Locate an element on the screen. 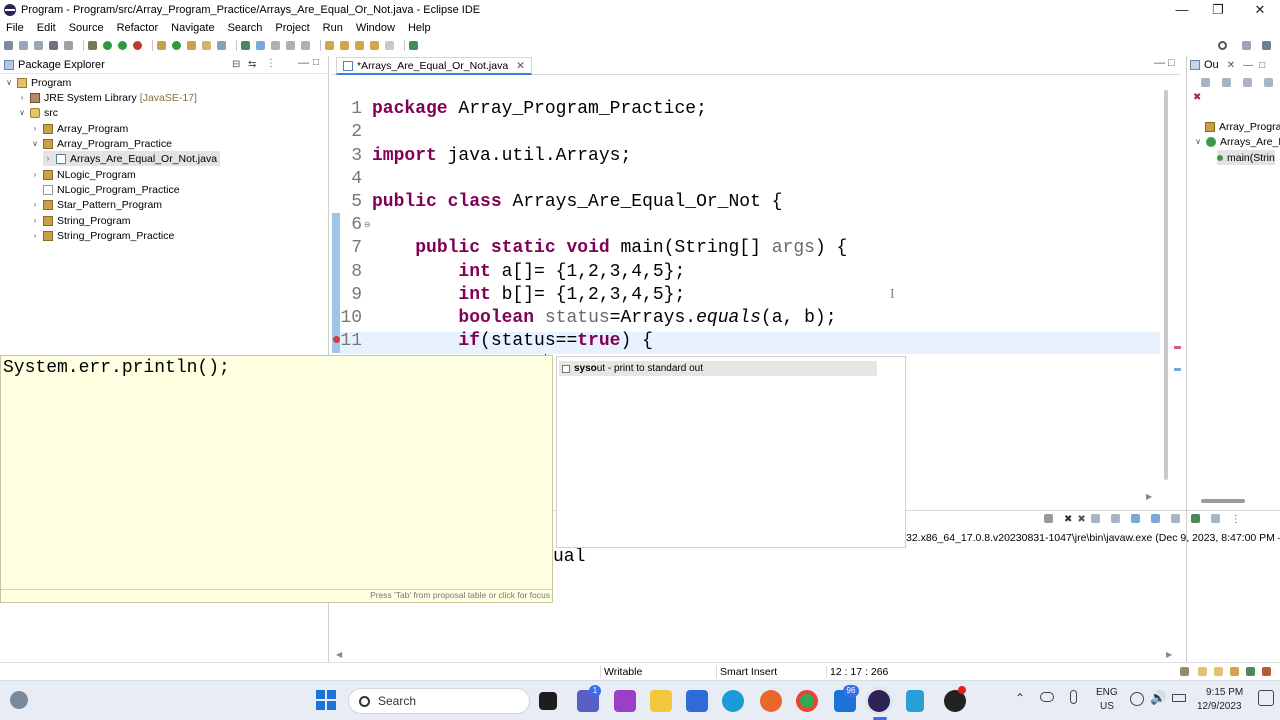  volume-icon: 🔊 is located at coordinates (1158, 698).